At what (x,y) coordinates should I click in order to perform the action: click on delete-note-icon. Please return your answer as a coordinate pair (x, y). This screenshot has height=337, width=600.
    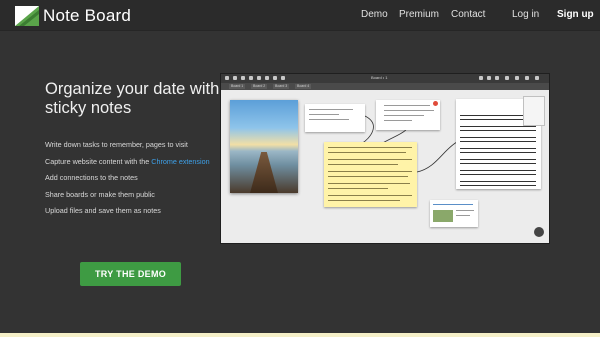
    Looking at the image, I should click on (435, 103).